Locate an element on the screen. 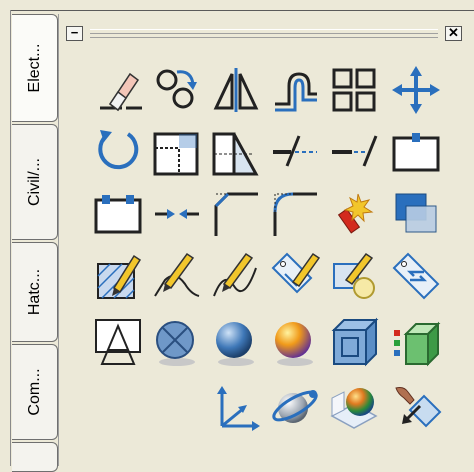 The width and height of the screenshot is (474, 472). minimize-button: − is located at coordinates (74, 33).